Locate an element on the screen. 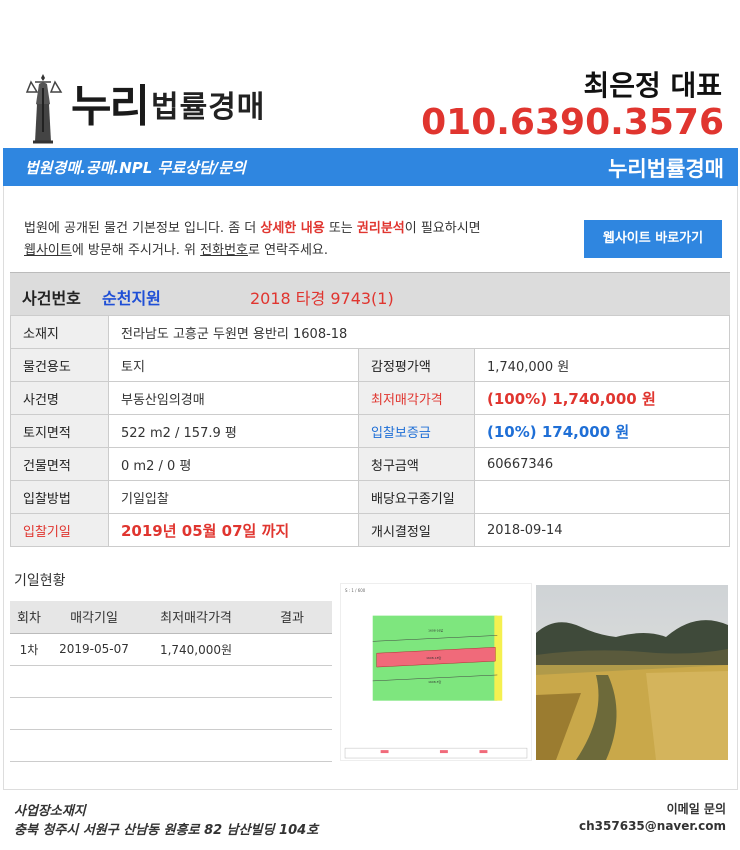 The image size is (740, 850). logo-main: 누리 is located at coordinates (110, 106).